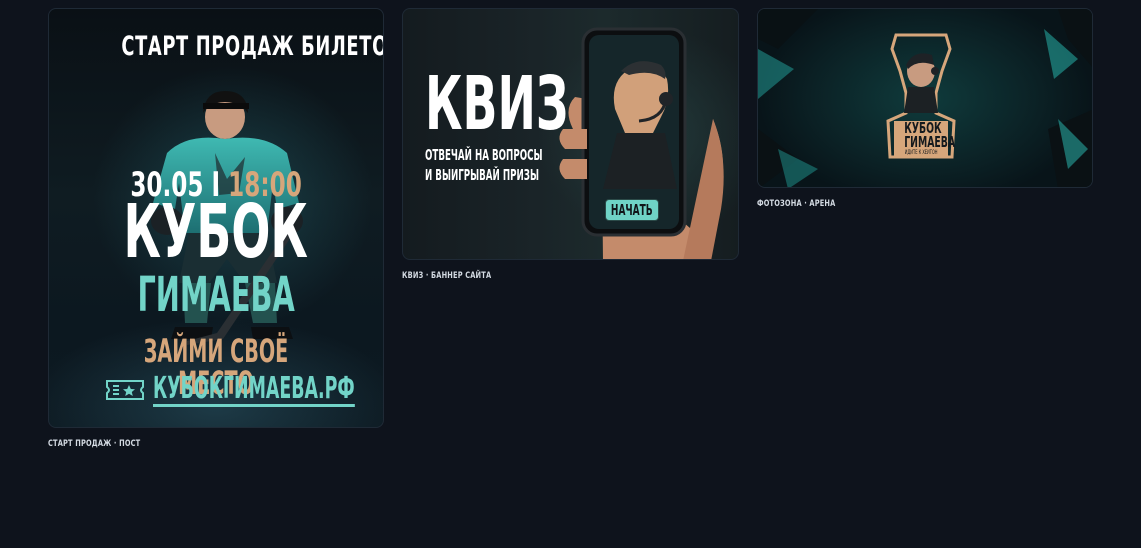 The width and height of the screenshot is (1141, 548). What do you see at coordinates (632, 210) in the screenshot?
I see `start-button: НАЧАТЬ` at bounding box center [632, 210].